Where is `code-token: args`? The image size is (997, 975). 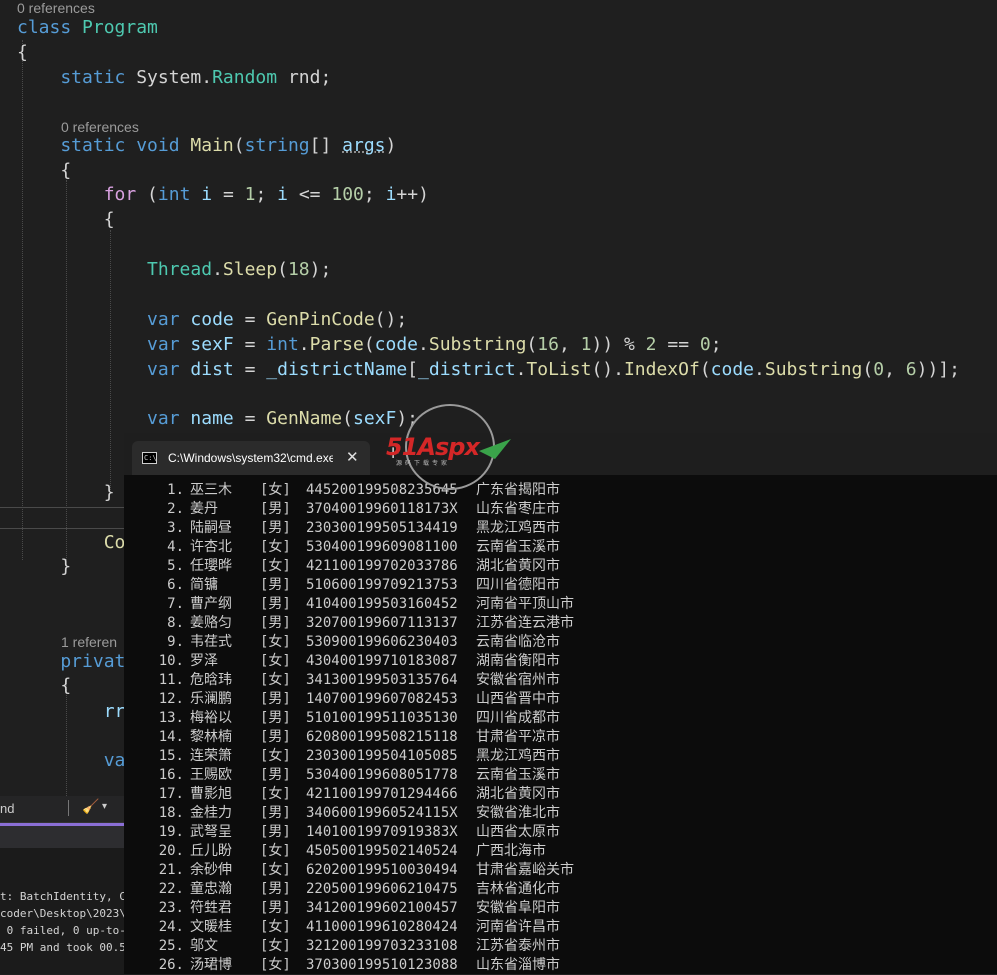 code-token: args is located at coordinates (364, 145).